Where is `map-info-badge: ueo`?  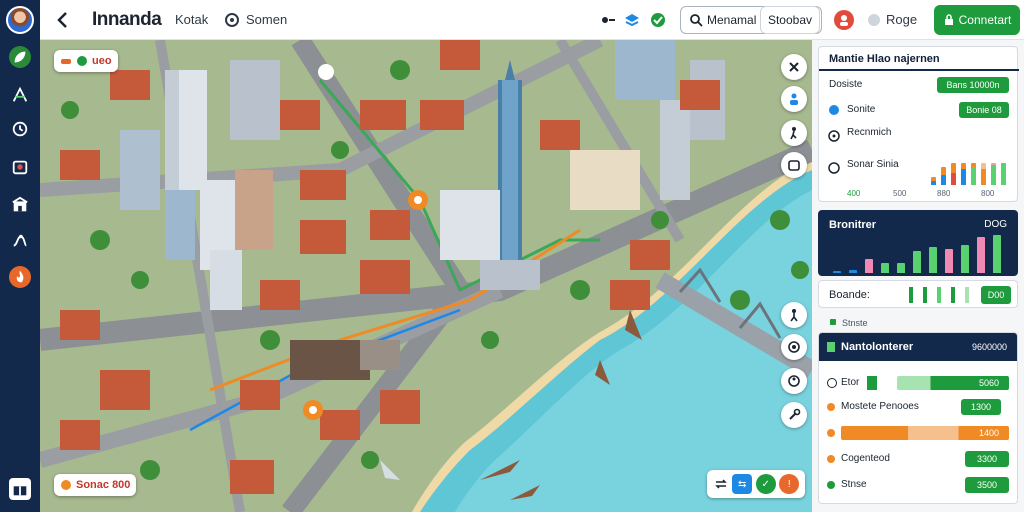
map-info-badge: ueo is located at coordinates (86, 61).